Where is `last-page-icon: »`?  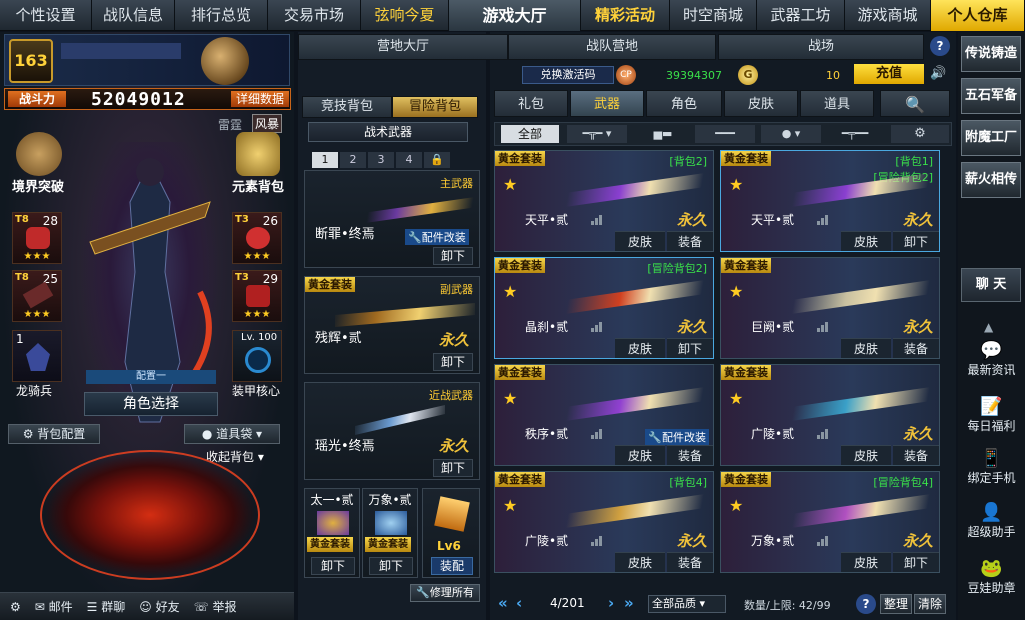
last-page-icon: » is located at coordinates (629, 603).